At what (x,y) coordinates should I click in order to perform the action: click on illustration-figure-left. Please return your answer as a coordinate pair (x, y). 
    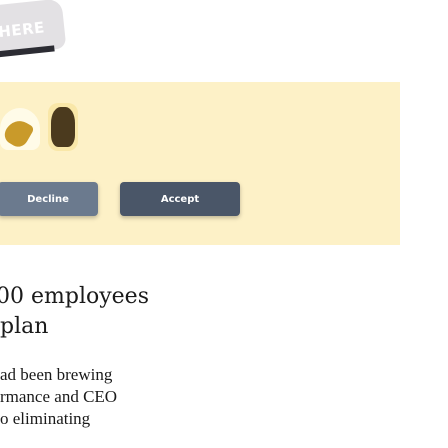
    Looking at the image, I should click on (20, 129).